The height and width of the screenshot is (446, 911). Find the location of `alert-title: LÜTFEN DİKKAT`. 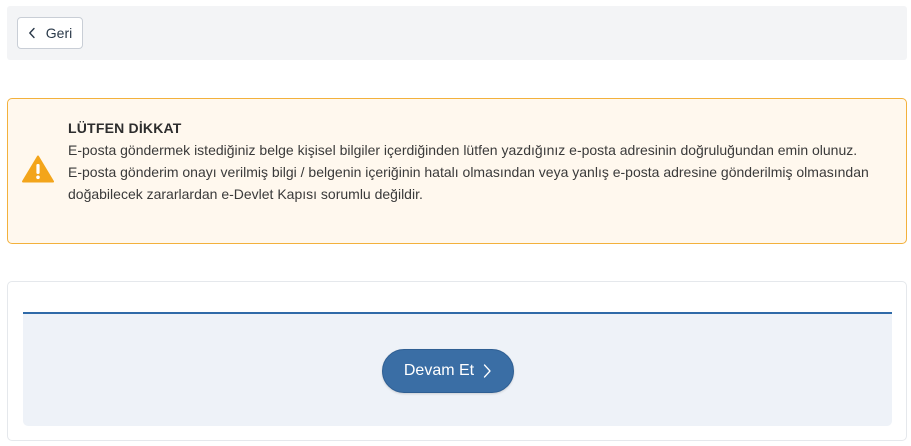

alert-title: LÜTFEN DİKKAT is located at coordinates (125, 128).